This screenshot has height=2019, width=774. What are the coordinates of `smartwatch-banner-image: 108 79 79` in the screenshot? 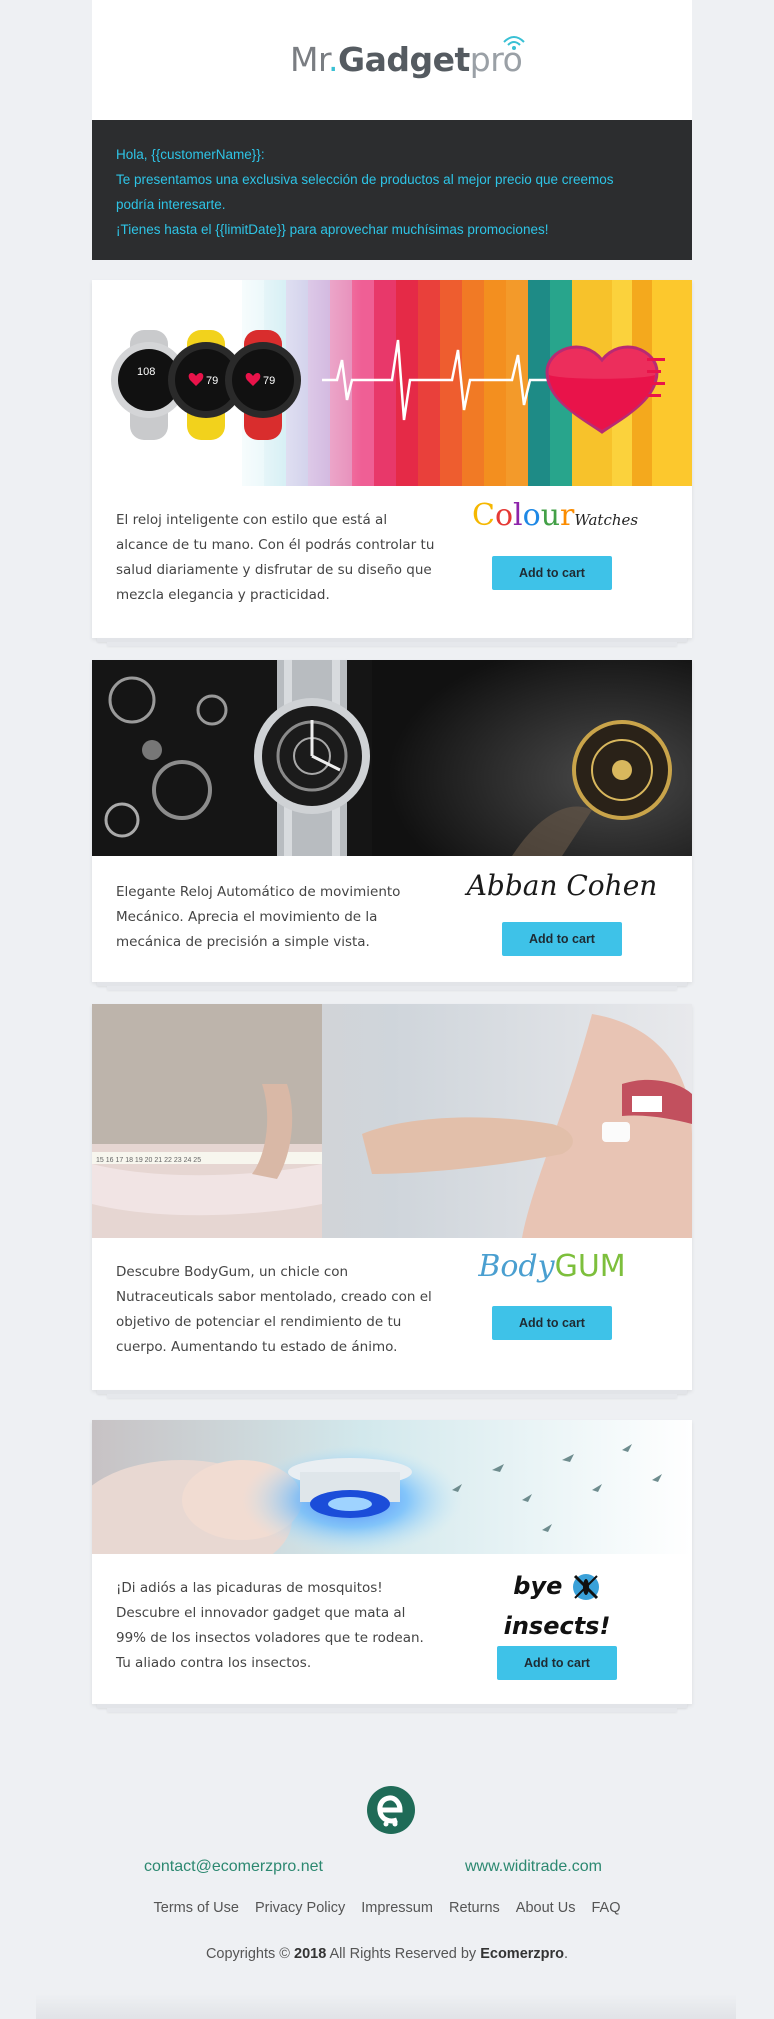 It's located at (392, 383).